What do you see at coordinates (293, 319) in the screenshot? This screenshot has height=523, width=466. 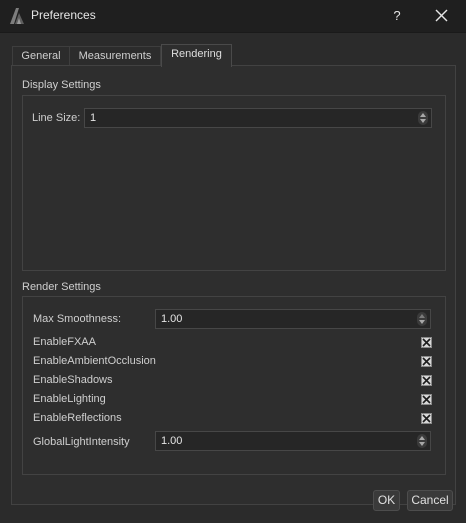 I see `max-smoothness-spinbox: 1.00` at bounding box center [293, 319].